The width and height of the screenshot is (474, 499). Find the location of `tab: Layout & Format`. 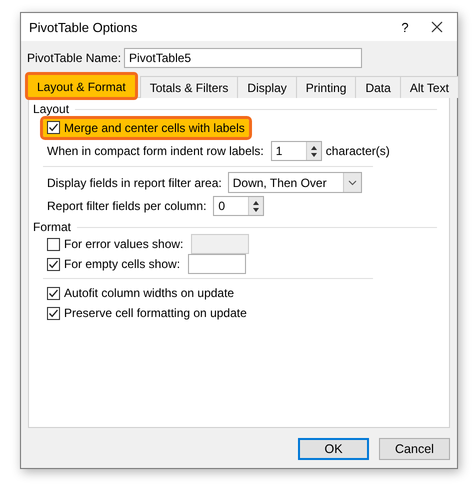

tab: Layout & Format is located at coordinates (81, 86).